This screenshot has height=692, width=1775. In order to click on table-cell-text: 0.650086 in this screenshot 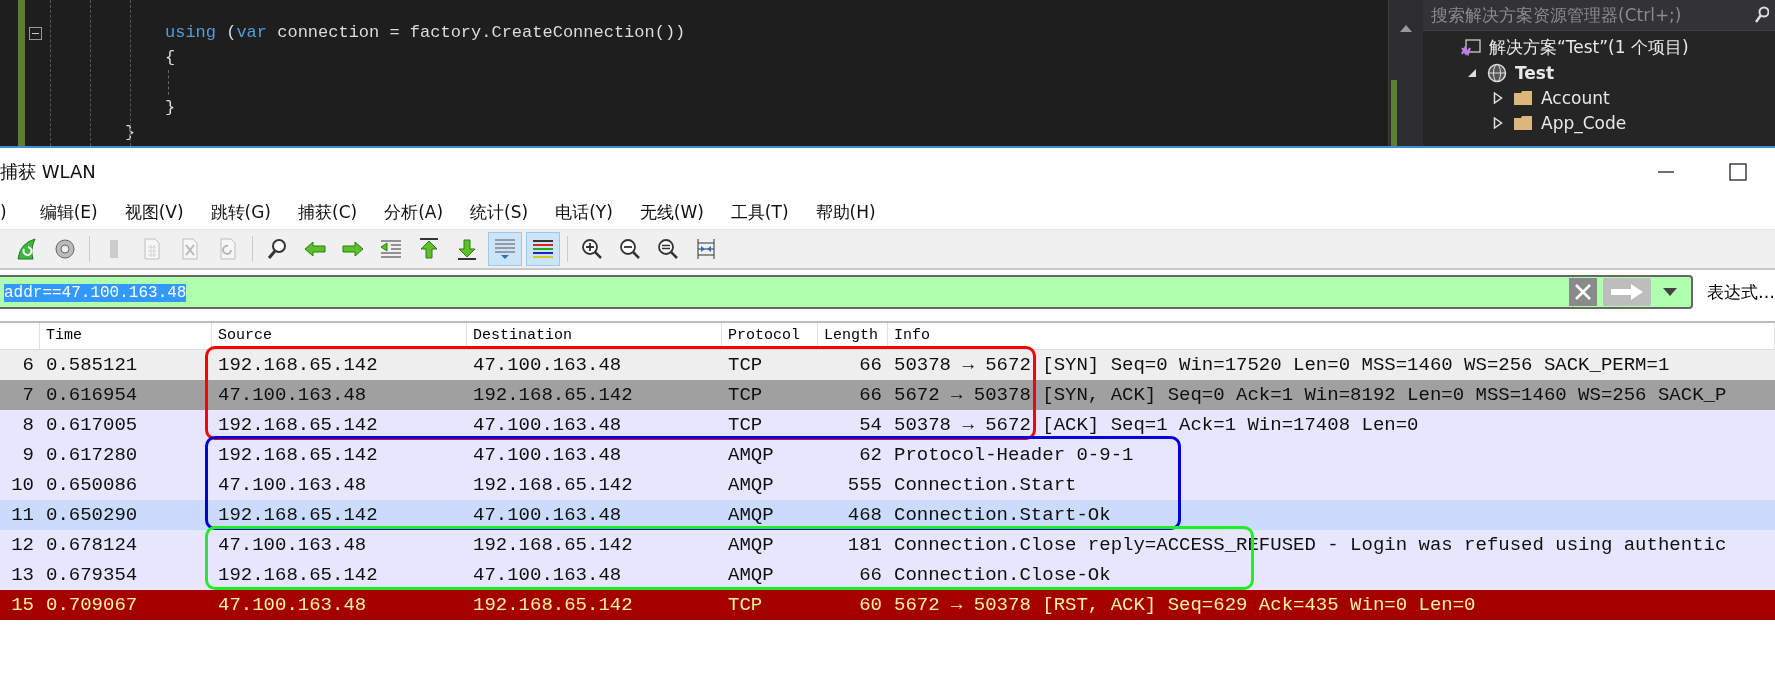, I will do `click(92, 485)`.